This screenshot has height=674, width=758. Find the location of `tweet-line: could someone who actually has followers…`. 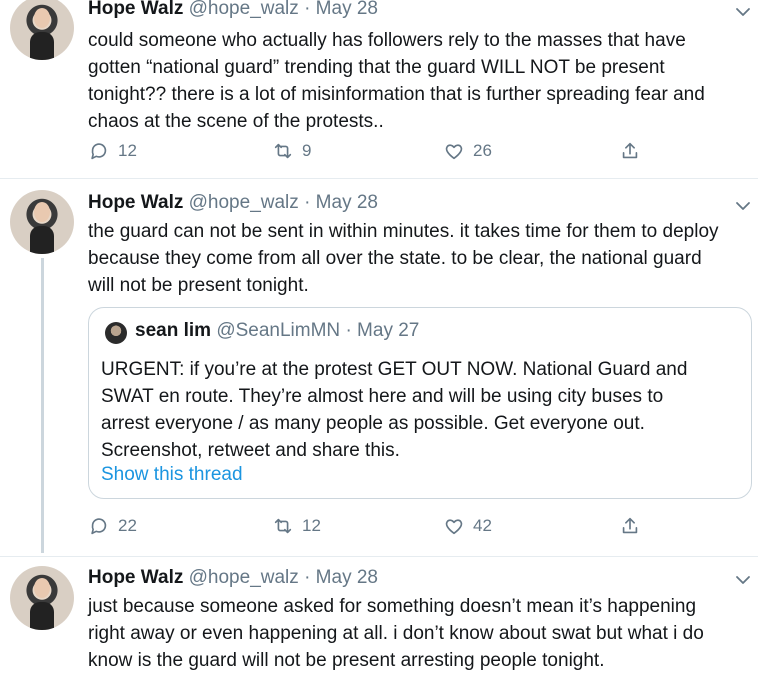

tweet-line: could someone who actually has followers… is located at coordinates (387, 40).